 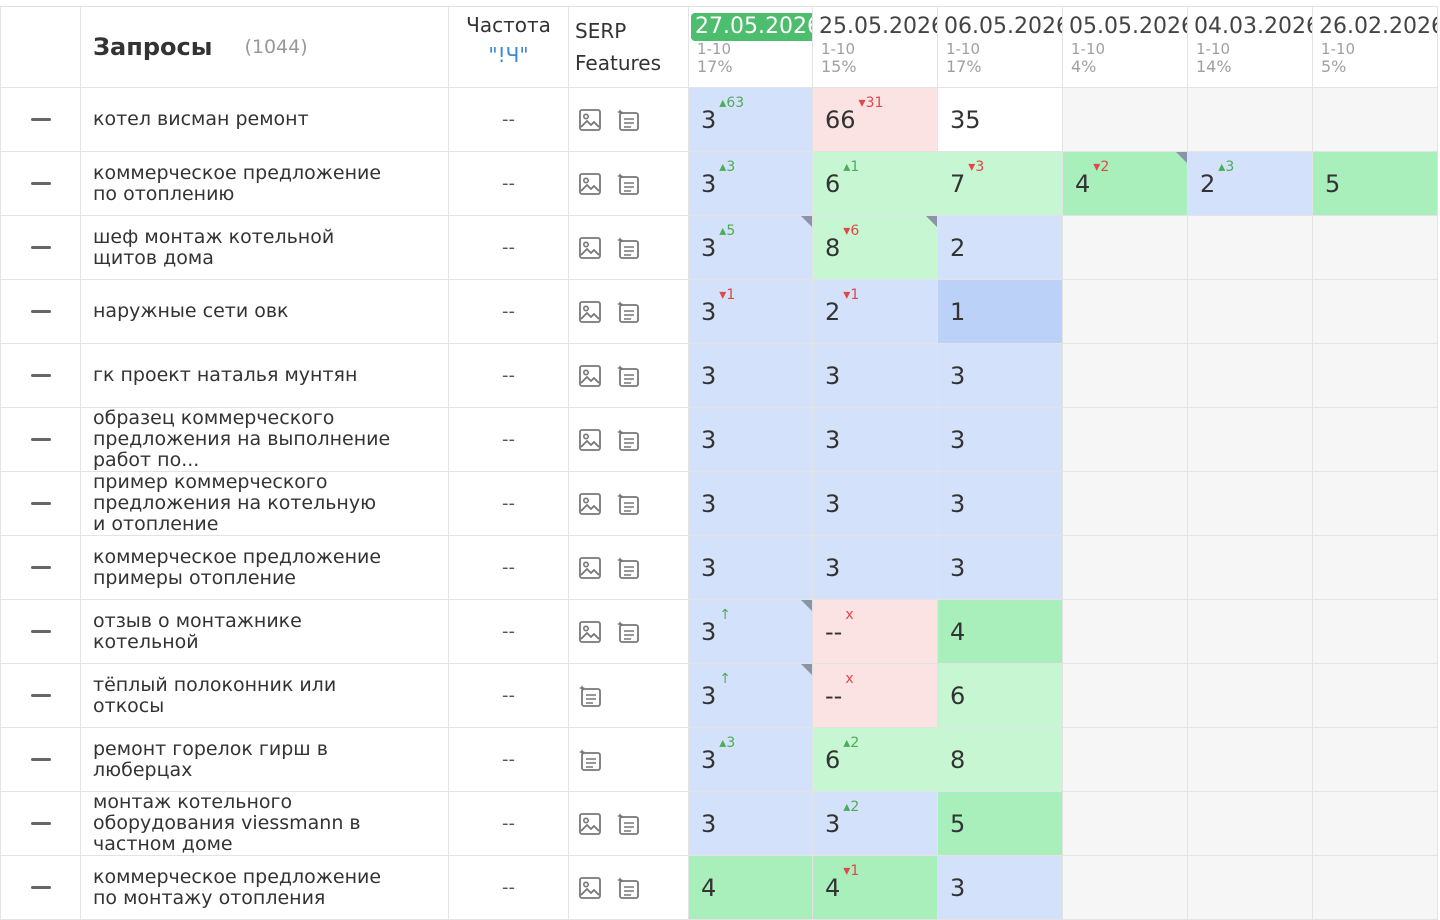 What do you see at coordinates (1375, 47) in the screenshot?
I see `header-date-5: 26.02.2026 1-10 5%` at bounding box center [1375, 47].